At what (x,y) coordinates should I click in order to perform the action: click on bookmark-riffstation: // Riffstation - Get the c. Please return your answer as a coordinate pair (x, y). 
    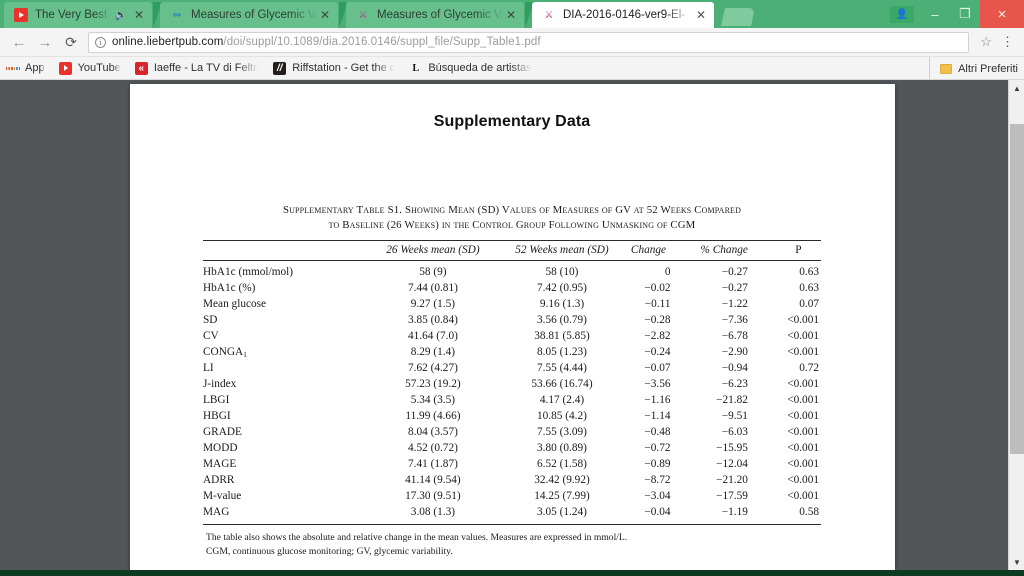
    Looking at the image, I should click on (334, 68).